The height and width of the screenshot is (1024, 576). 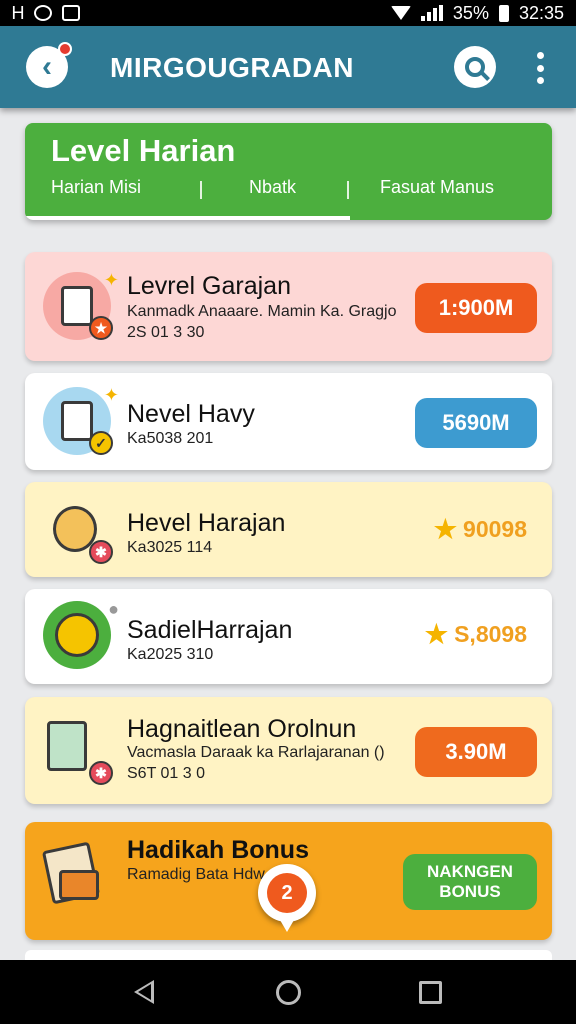 What do you see at coordinates (470, 872) in the screenshot?
I see `bonus-button-line1: NAKNGEN` at bounding box center [470, 872].